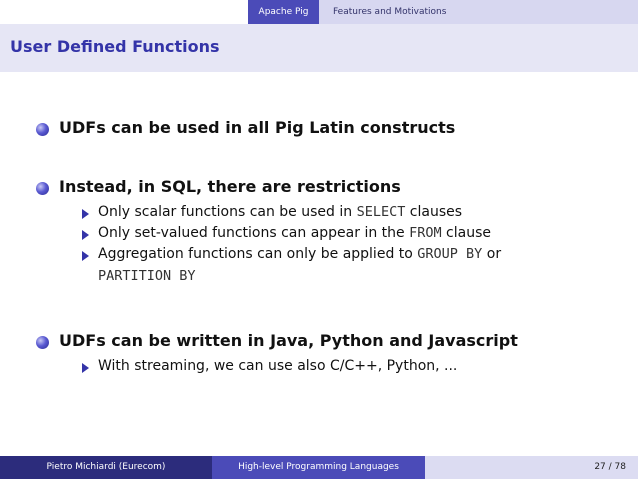 This screenshot has width=638, height=479. I want to click on subitem-text: clauses, so click(434, 212).